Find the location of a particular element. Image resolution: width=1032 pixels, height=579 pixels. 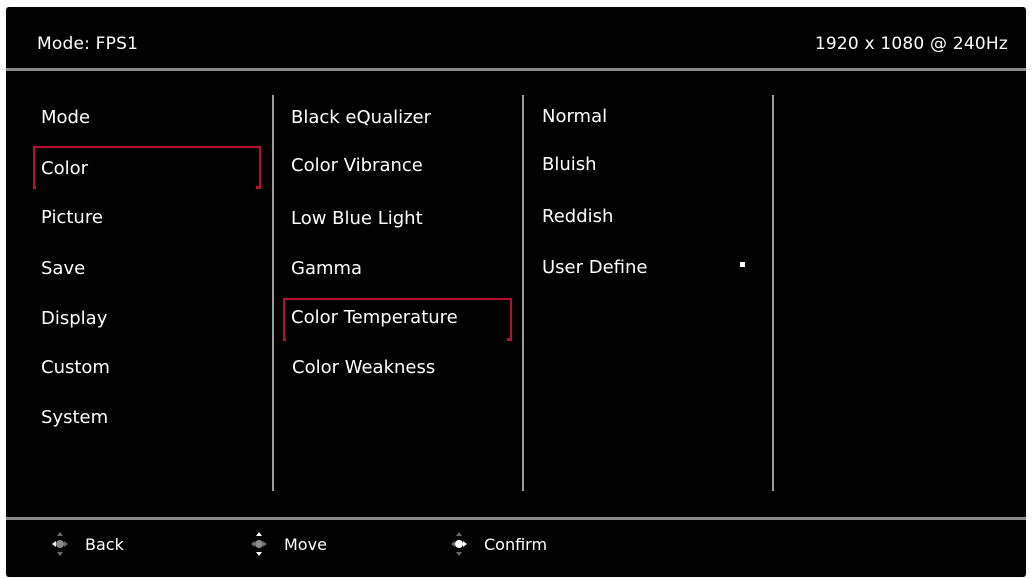

submenu-indicator-icon is located at coordinates (742, 264).